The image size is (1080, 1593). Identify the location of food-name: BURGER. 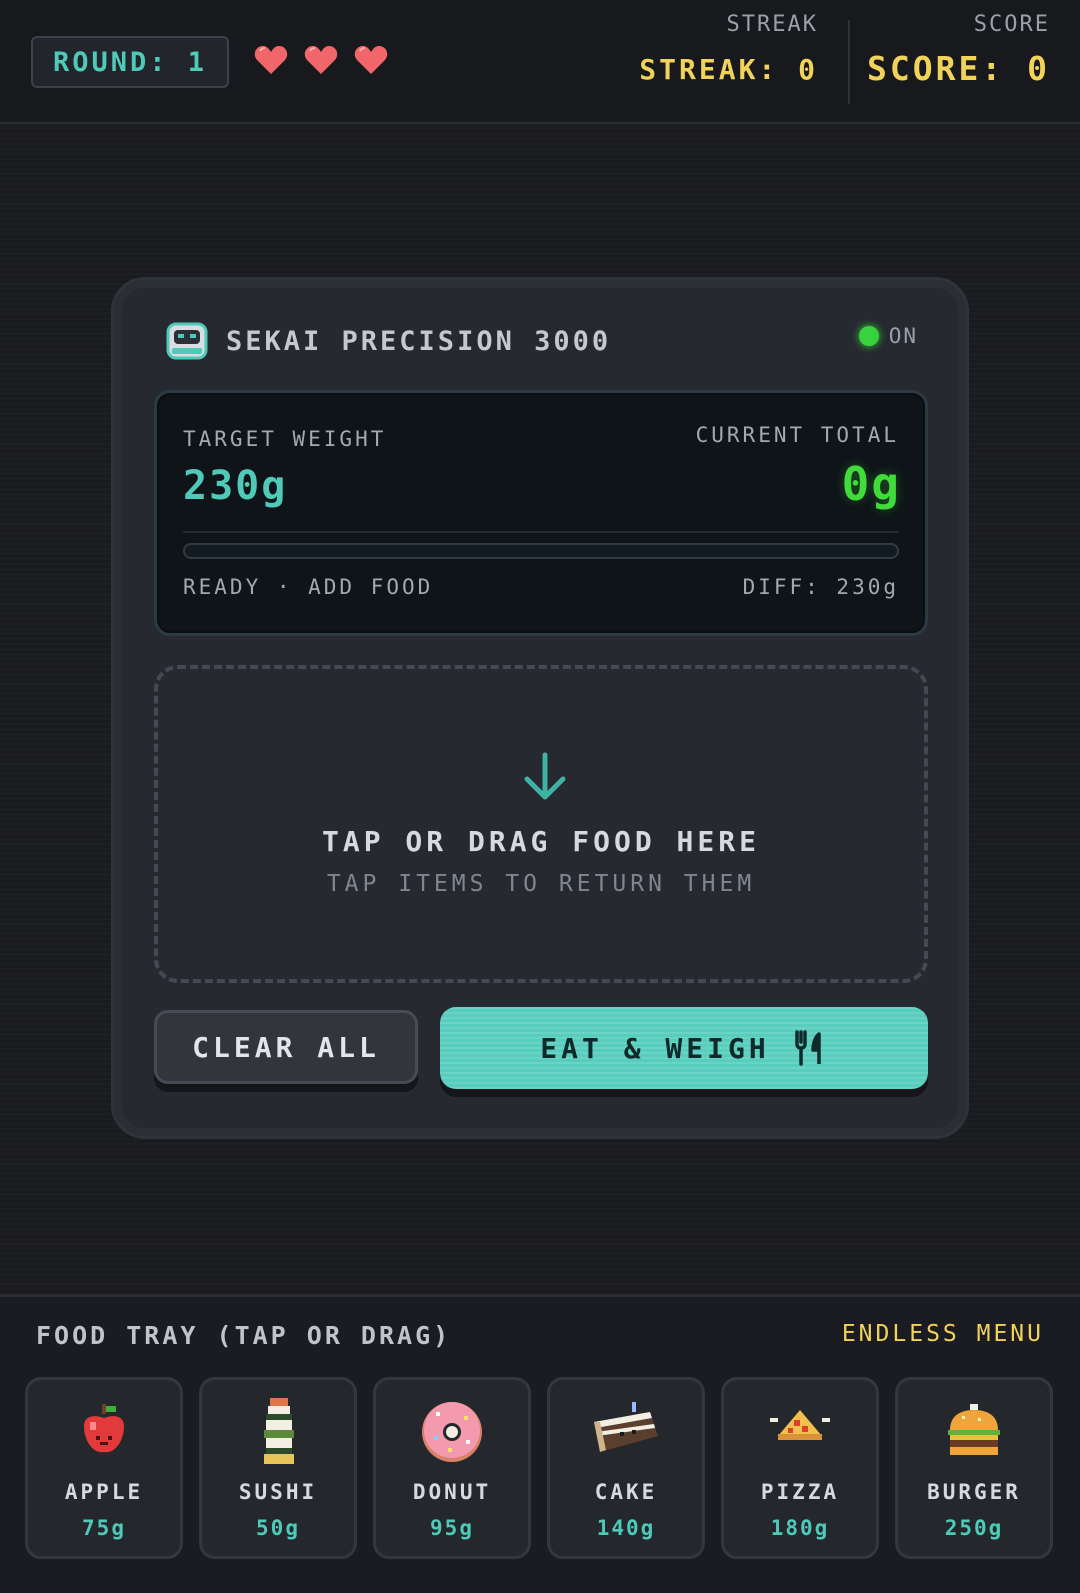
(974, 1492).